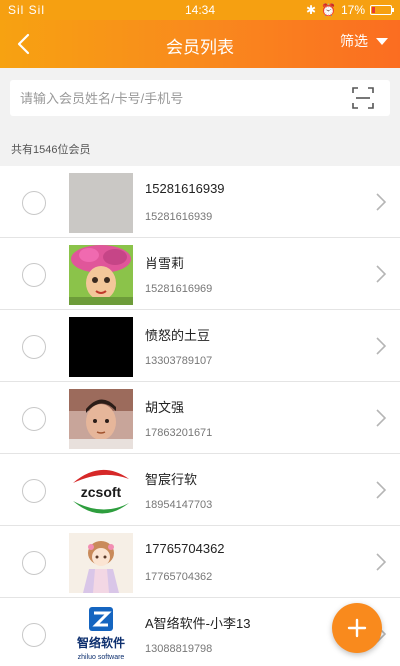 The width and height of the screenshot is (400, 666). I want to click on member-phone: 17863201671, so click(179, 433).